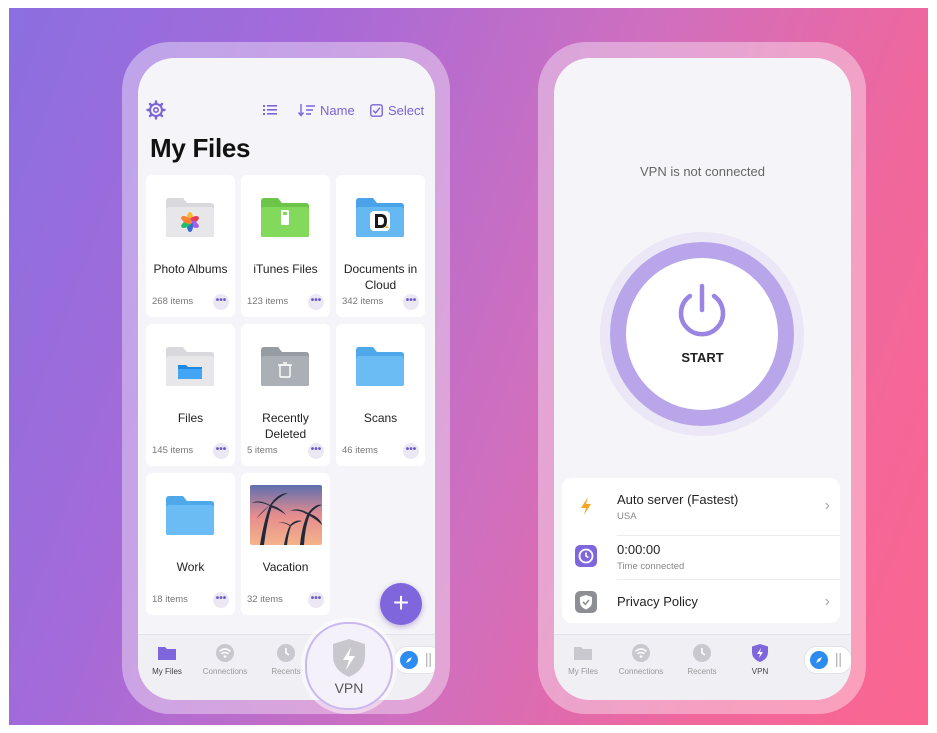 The height and width of the screenshot is (733, 937). Describe the element at coordinates (268, 301) in the screenshot. I see `folder-count: 123 items` at that location.